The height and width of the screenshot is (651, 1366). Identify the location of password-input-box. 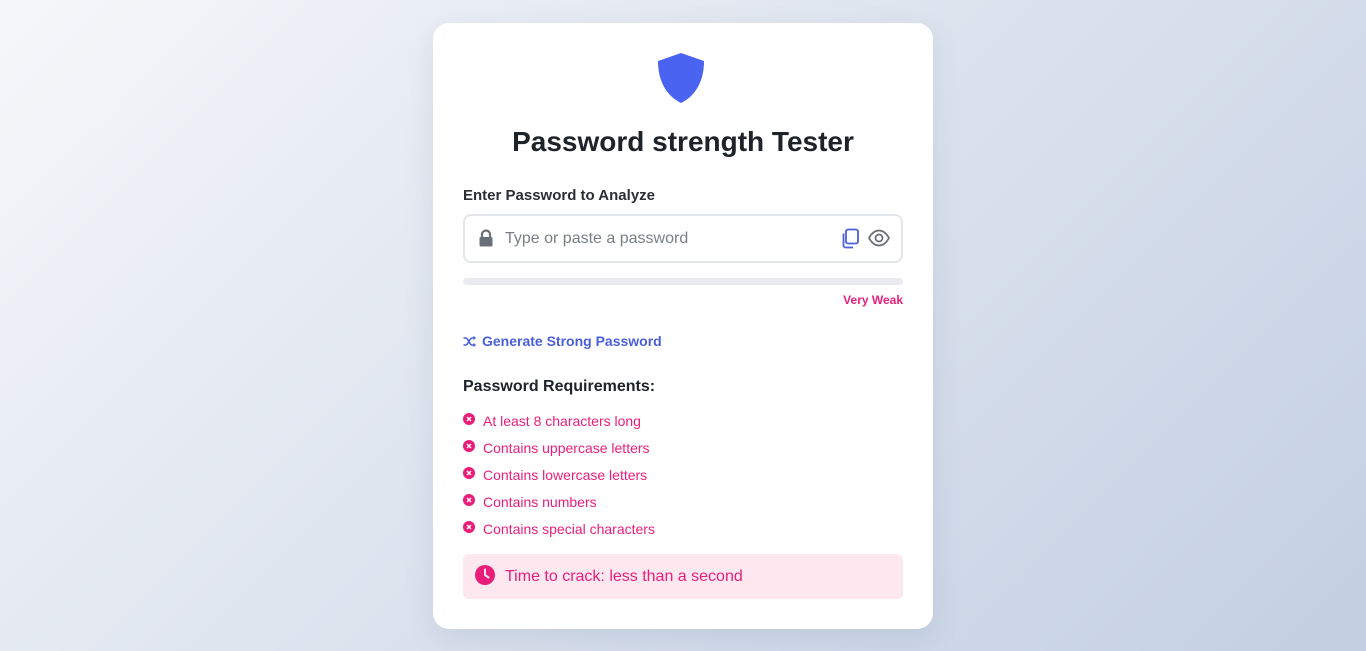
(683, 238).